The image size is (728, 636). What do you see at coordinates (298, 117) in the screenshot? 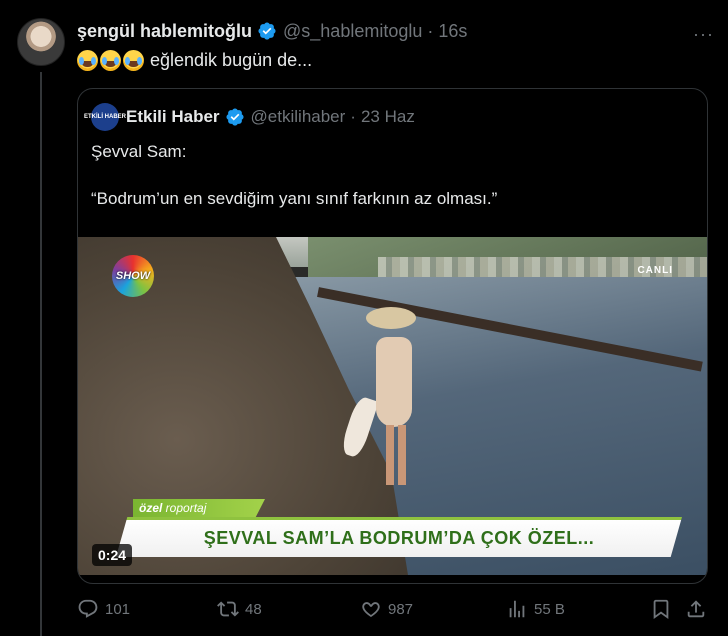
I see `quote-author-handle: @etkilihaber` at bounding box center [298, 117].